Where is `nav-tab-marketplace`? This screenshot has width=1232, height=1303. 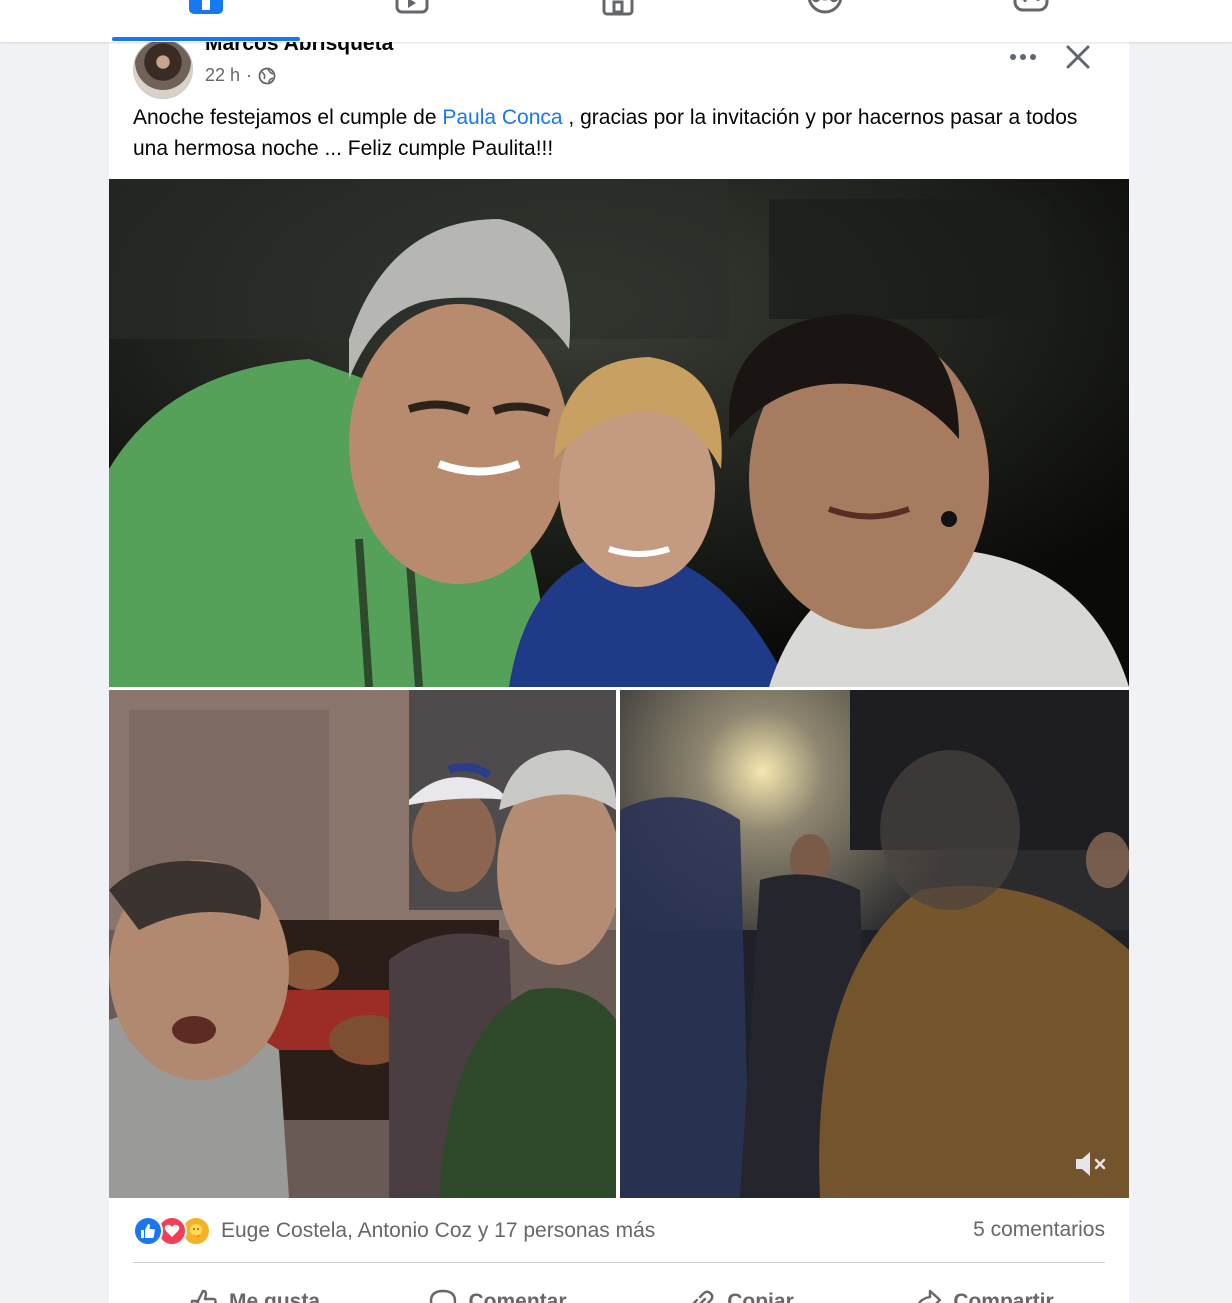
nav-tab-marketplace is located at coordinates (618, 21).